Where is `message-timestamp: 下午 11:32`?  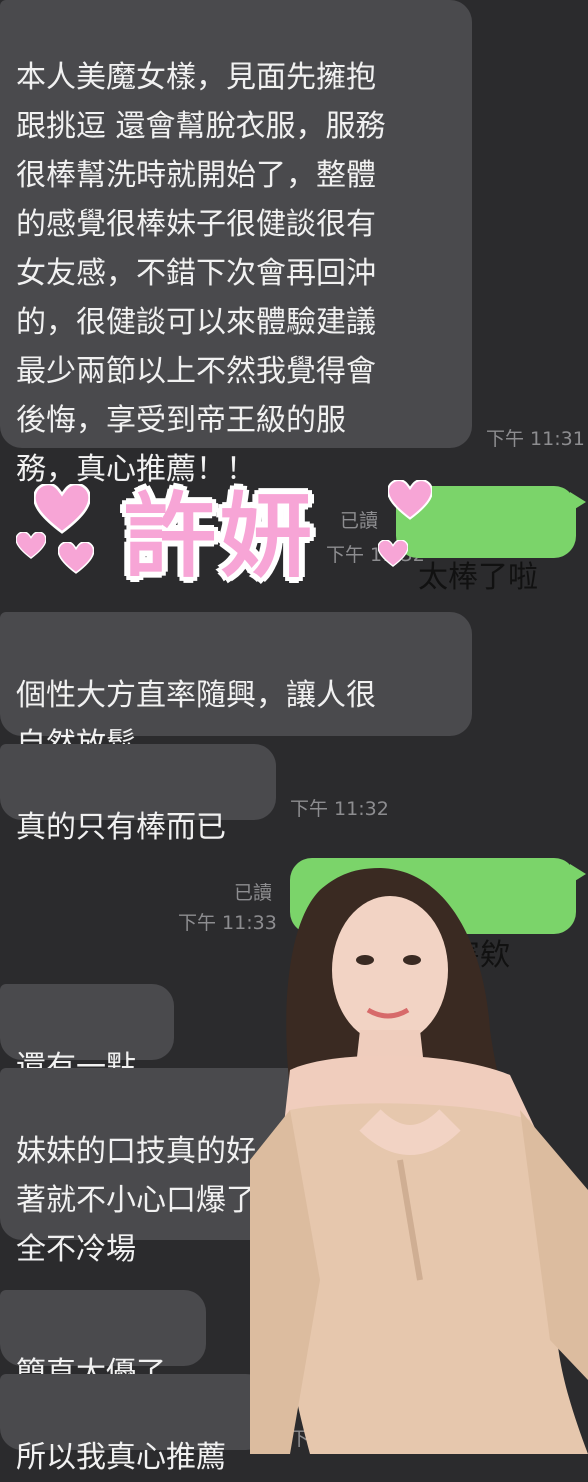 message-timestamp: 下午 11:32 is located at coordinates (339, 809).